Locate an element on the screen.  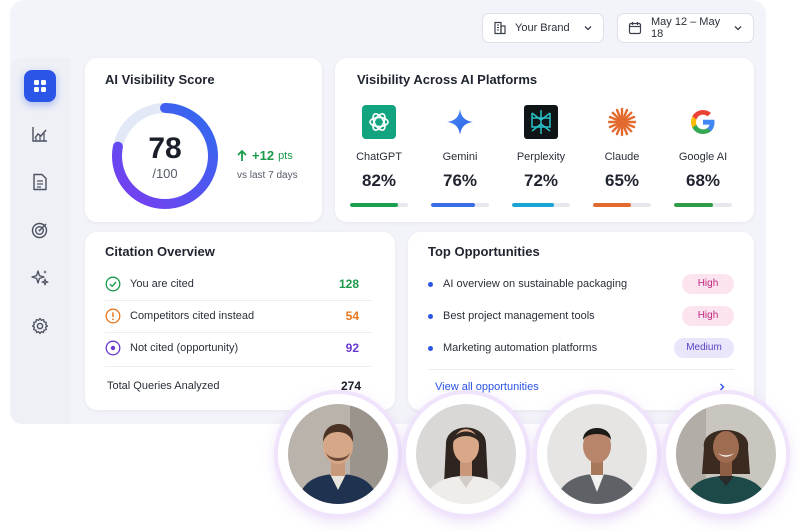
platform-name: Gemini is located at coordinates (460, 157).